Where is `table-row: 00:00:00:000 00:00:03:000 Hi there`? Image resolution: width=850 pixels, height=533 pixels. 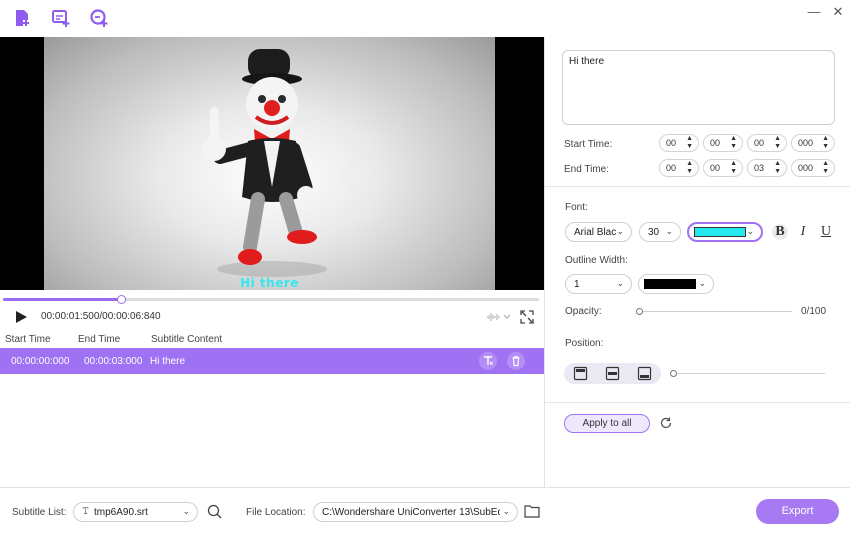
table-row: 00:00:00:000 00:00:03:000 Hi there is located at coordinates (272, 361).